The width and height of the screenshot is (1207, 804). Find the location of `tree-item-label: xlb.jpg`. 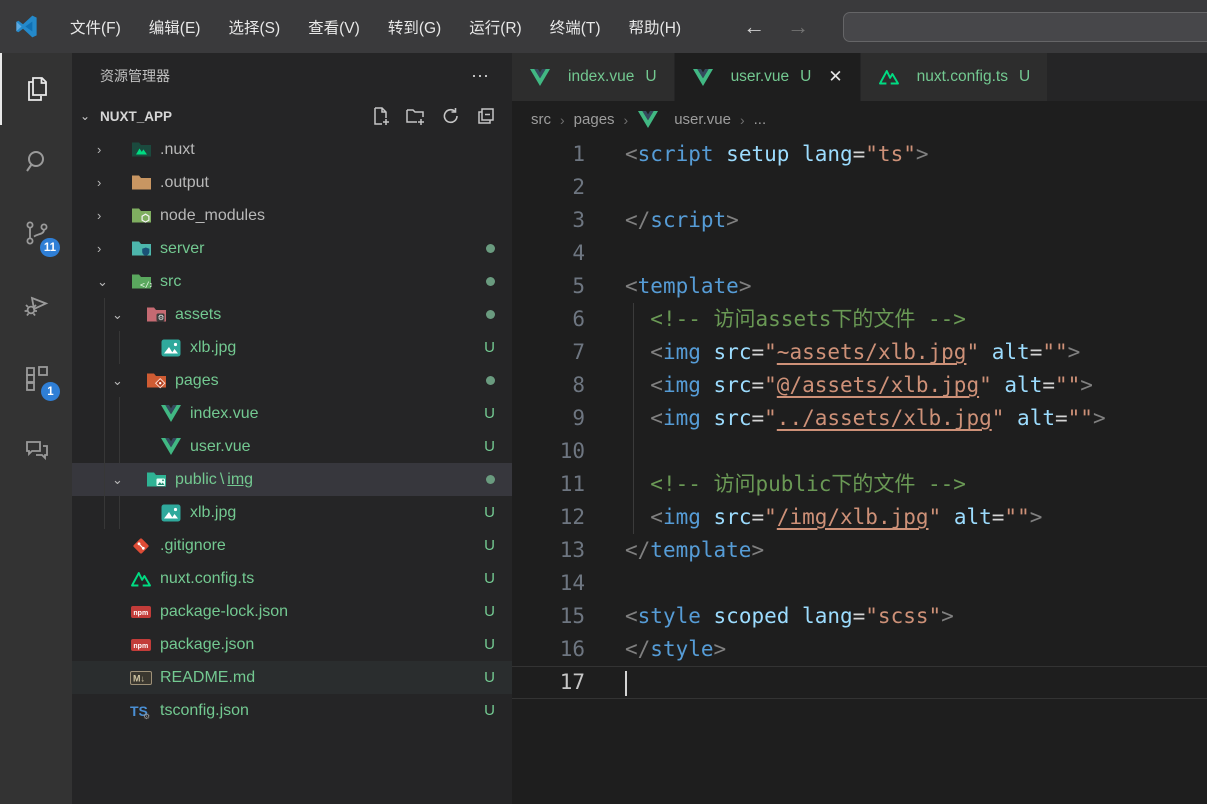

tree-item-label: xlb.jpg is located at coordinates (213, 347).